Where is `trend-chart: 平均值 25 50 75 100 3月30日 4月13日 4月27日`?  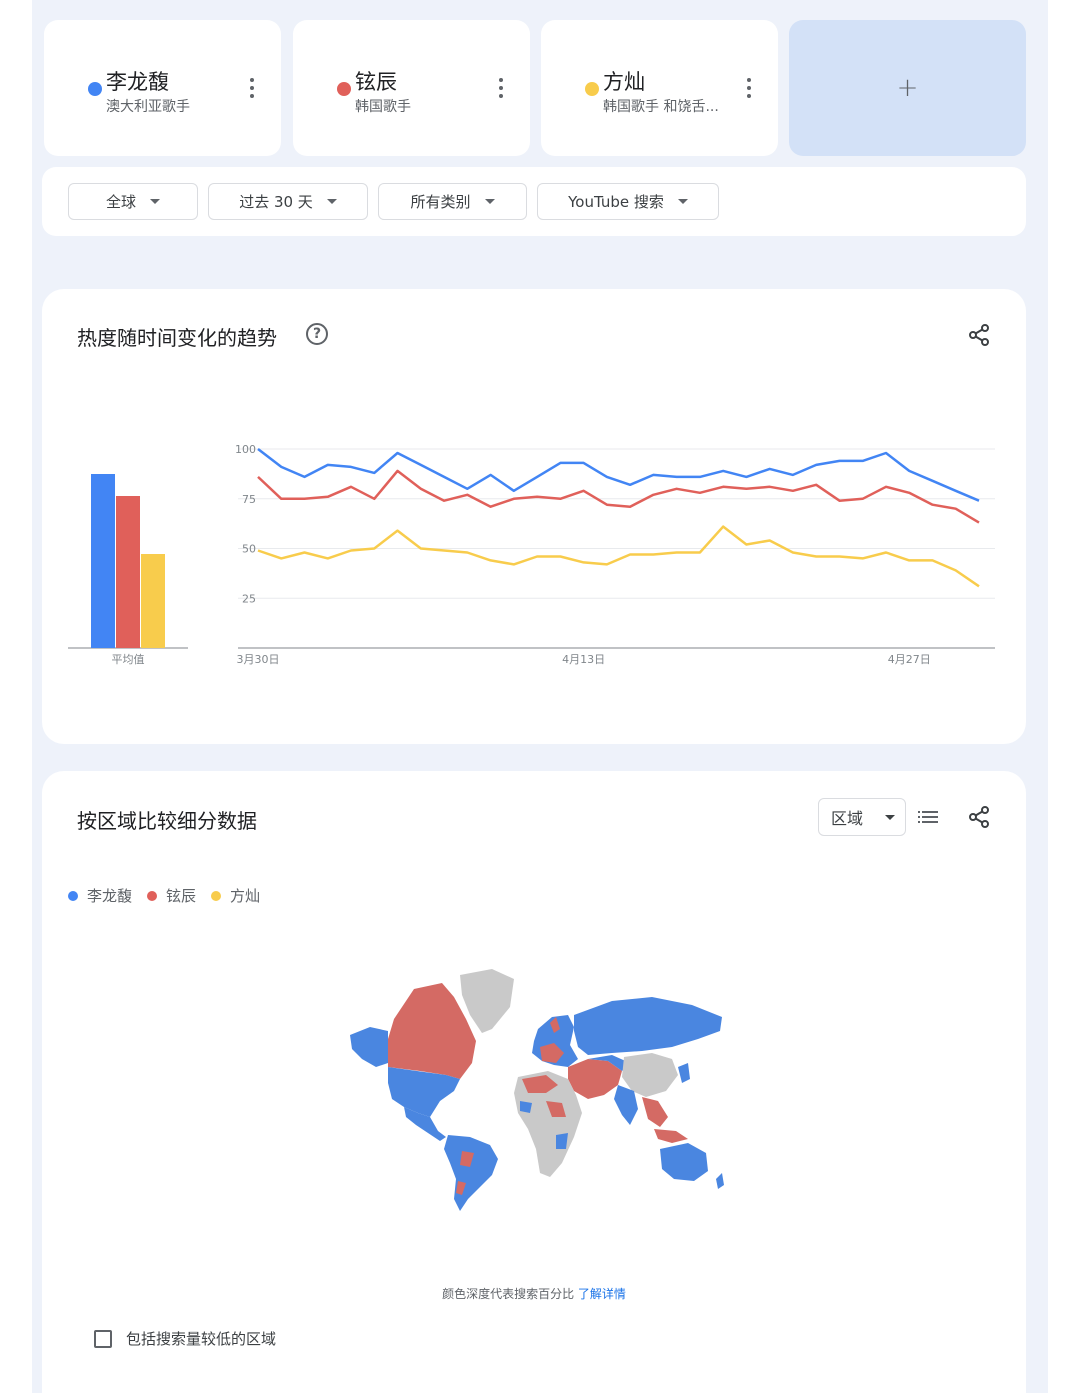
trend-chart: 平均值 25 50 75 100 3月30日 4月13日 4月27日 is located at coordinates (531, 554).